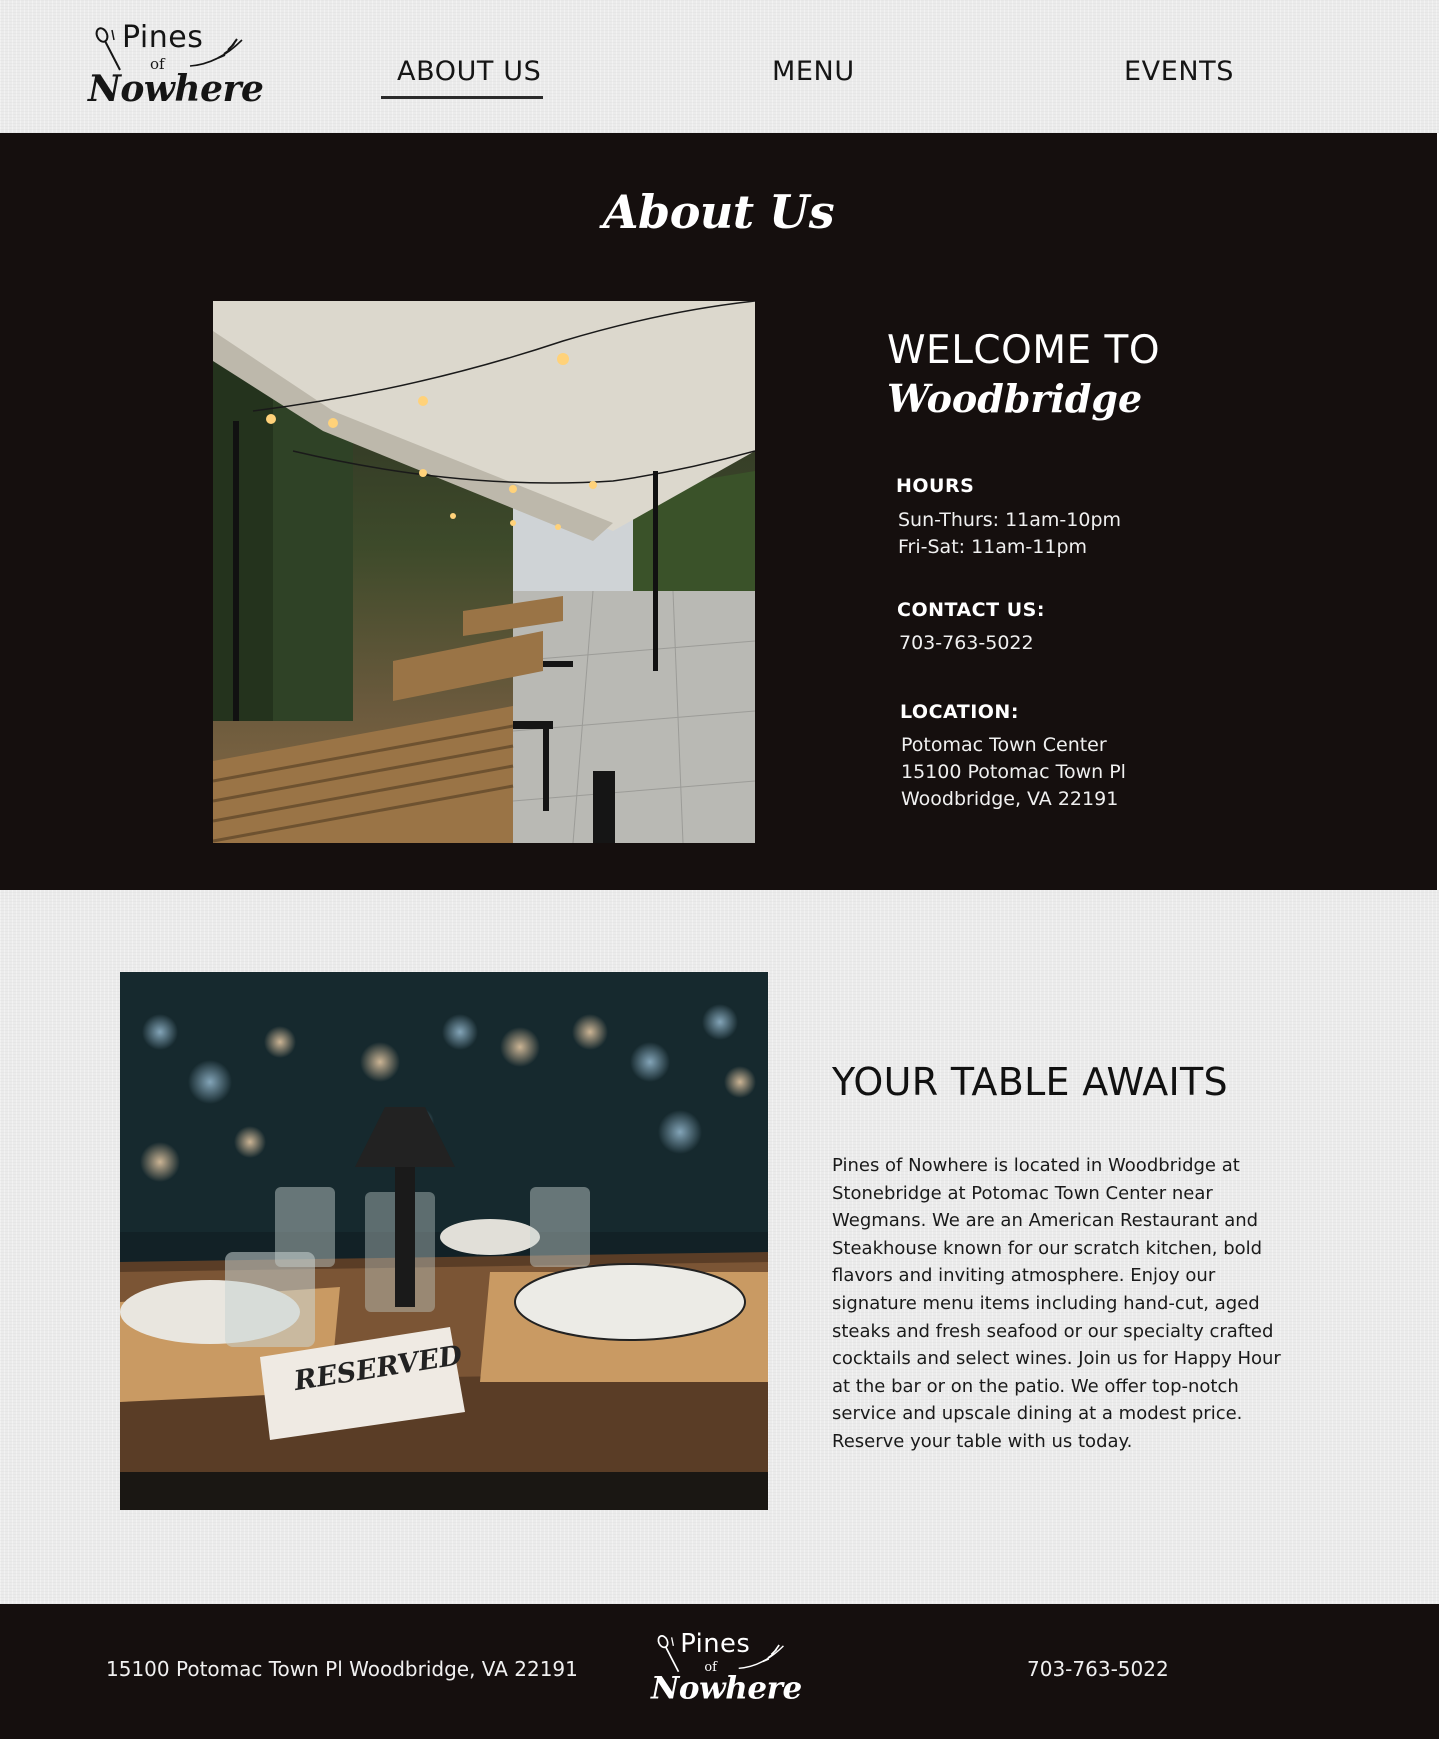  I want to click on nav-active-underline, so click(462, 97).